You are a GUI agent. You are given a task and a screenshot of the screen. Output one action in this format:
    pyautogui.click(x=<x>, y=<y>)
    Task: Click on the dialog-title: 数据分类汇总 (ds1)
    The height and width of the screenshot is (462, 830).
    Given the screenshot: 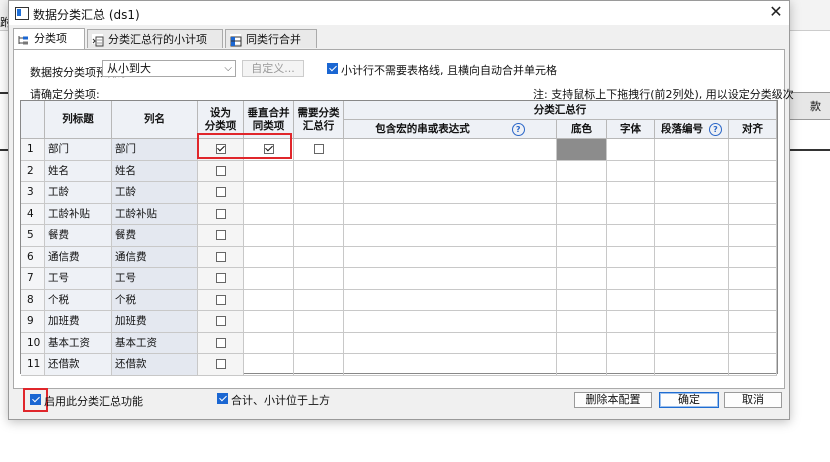 What is the action you would take?
    pyautogui.click(x=86, y=15)
    